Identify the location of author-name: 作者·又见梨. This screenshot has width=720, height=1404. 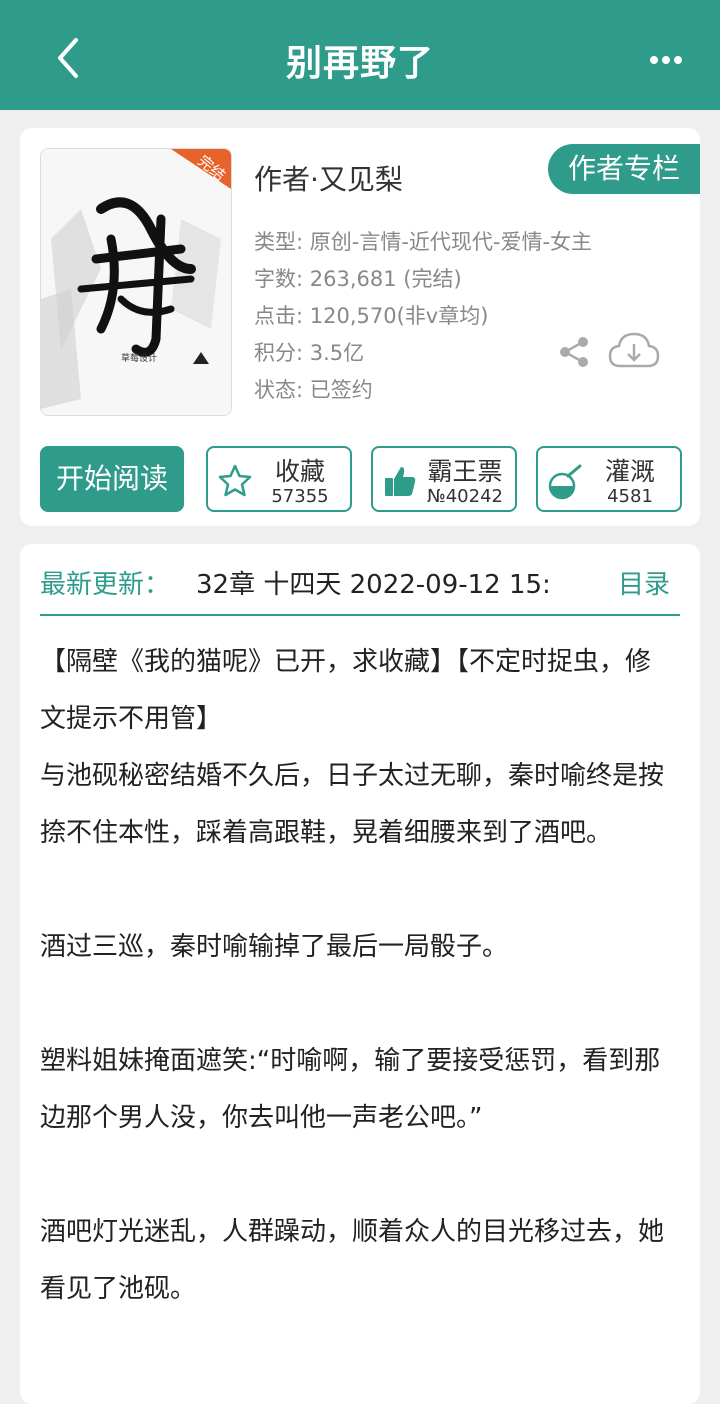
(328, 178).